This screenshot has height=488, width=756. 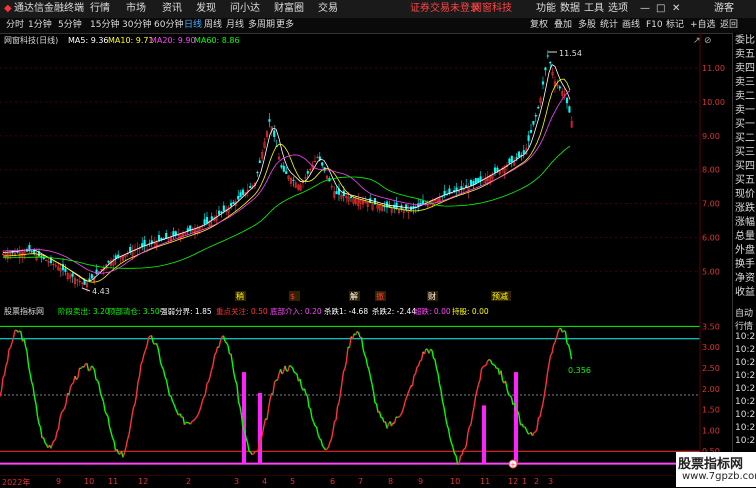 I want to click on event-tag: $, so click(x=292, y=296).